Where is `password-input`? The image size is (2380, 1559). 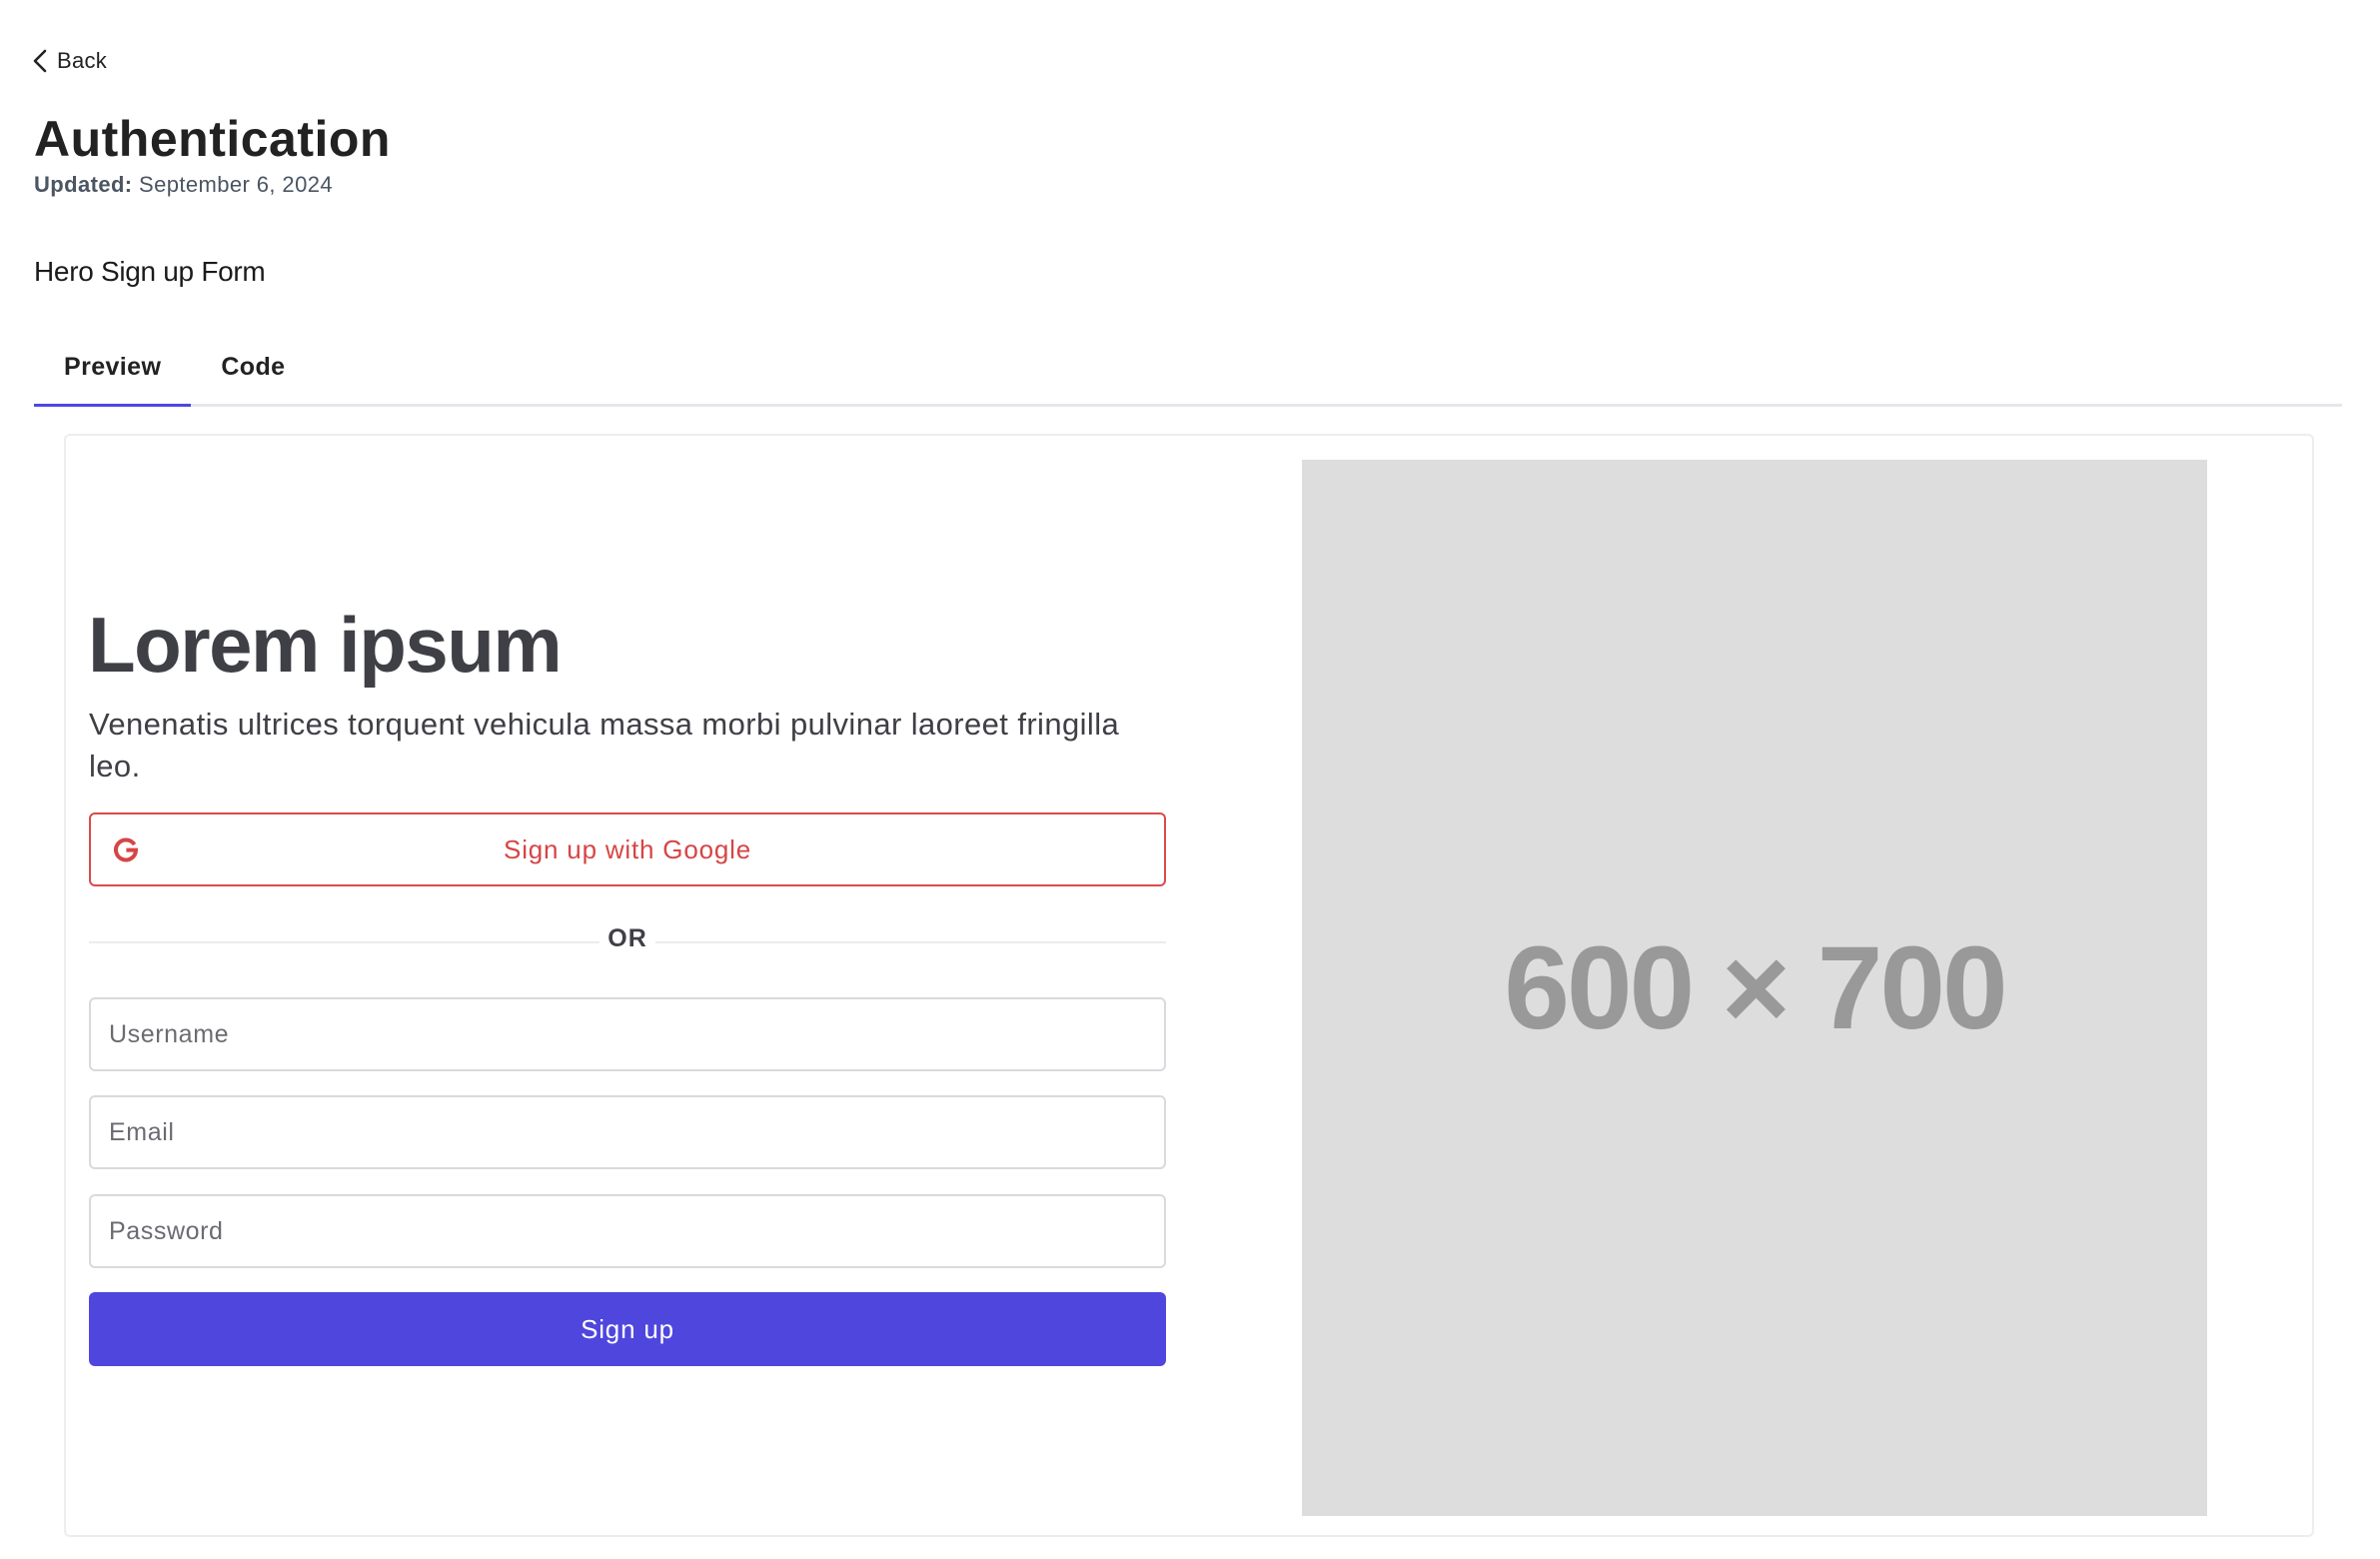 password-input is located at coordinates (627, 1231).